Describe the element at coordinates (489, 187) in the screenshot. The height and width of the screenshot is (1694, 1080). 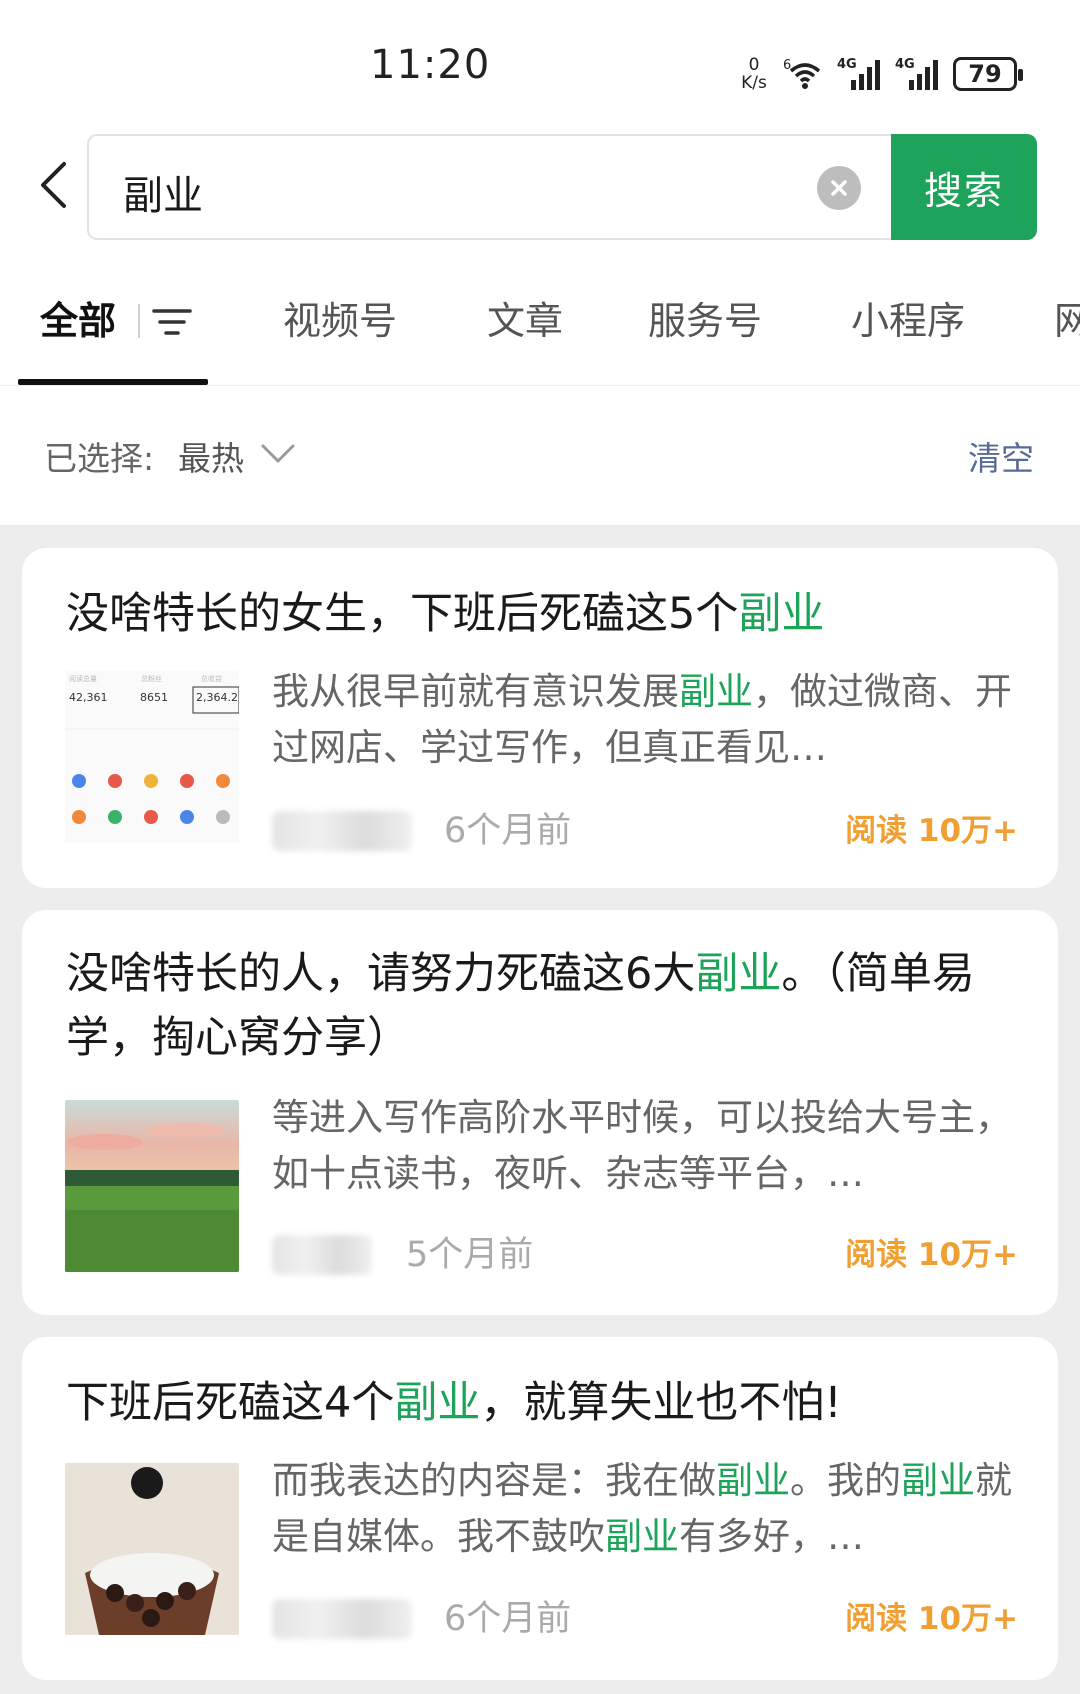
I see `search-input: 副业` at that location.